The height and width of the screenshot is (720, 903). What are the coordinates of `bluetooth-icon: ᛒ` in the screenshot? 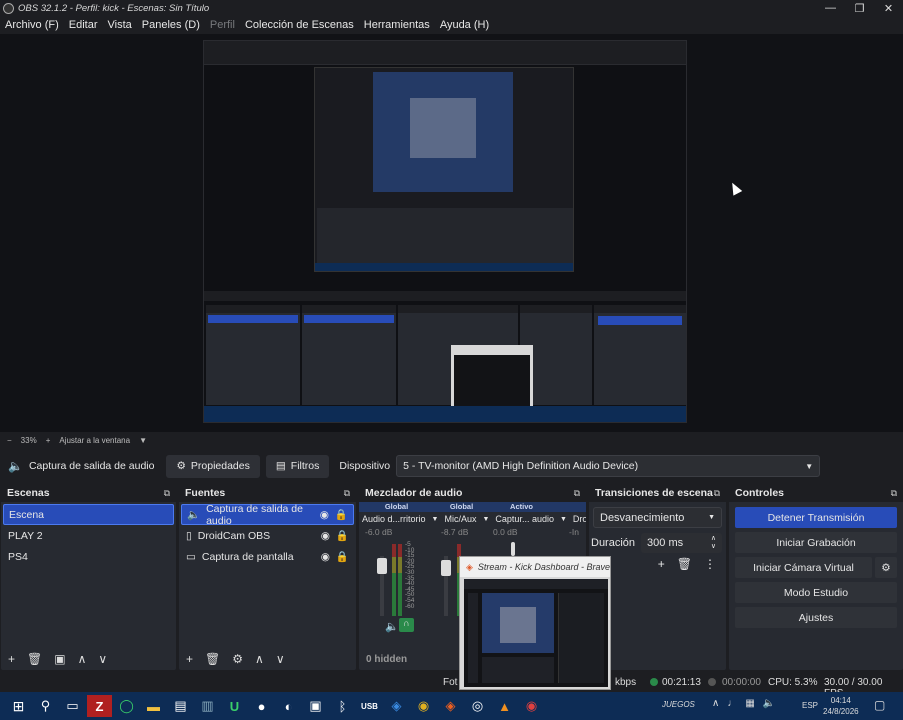 It's located at (342, 706).